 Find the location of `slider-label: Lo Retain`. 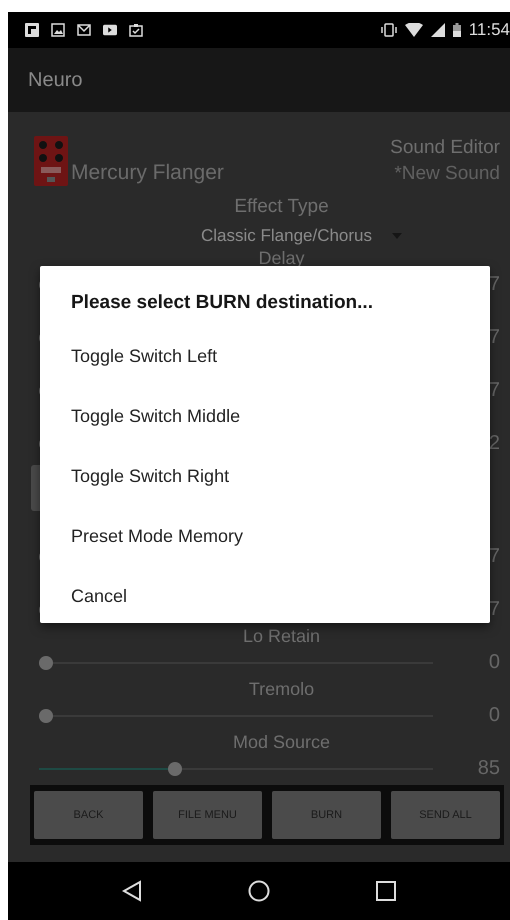

slider-label: Lo Retain is located at coordinates (281, 636).